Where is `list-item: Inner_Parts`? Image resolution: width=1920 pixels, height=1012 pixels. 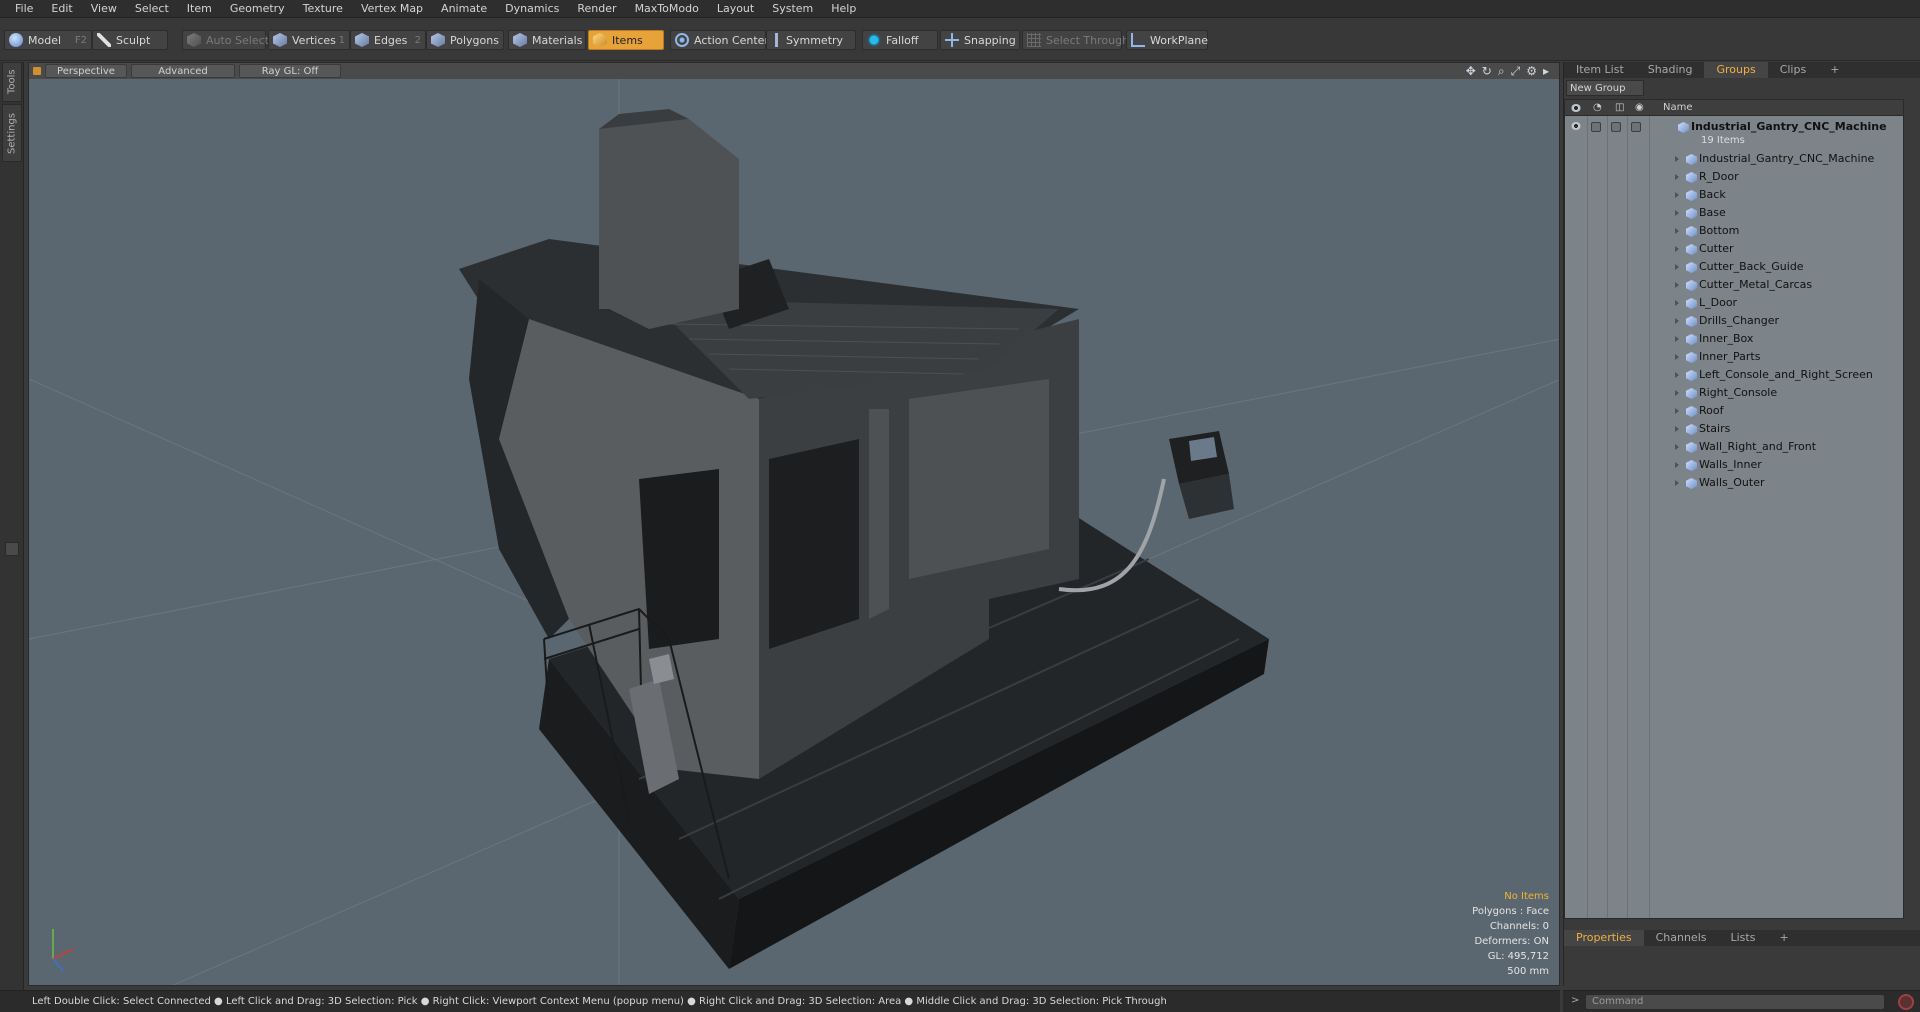
list-item: Inner_Parts is located at coordinates (1734, 357).